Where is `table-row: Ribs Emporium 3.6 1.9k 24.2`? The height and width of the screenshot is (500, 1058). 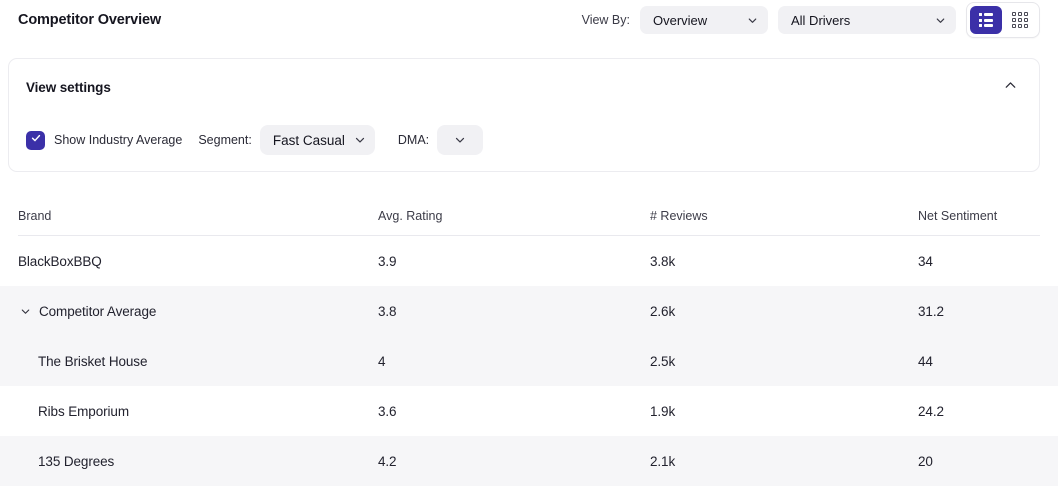
table-row: Ribs Emporium 3.6 1.9k 24.2 is located at coordinates (529, 411).